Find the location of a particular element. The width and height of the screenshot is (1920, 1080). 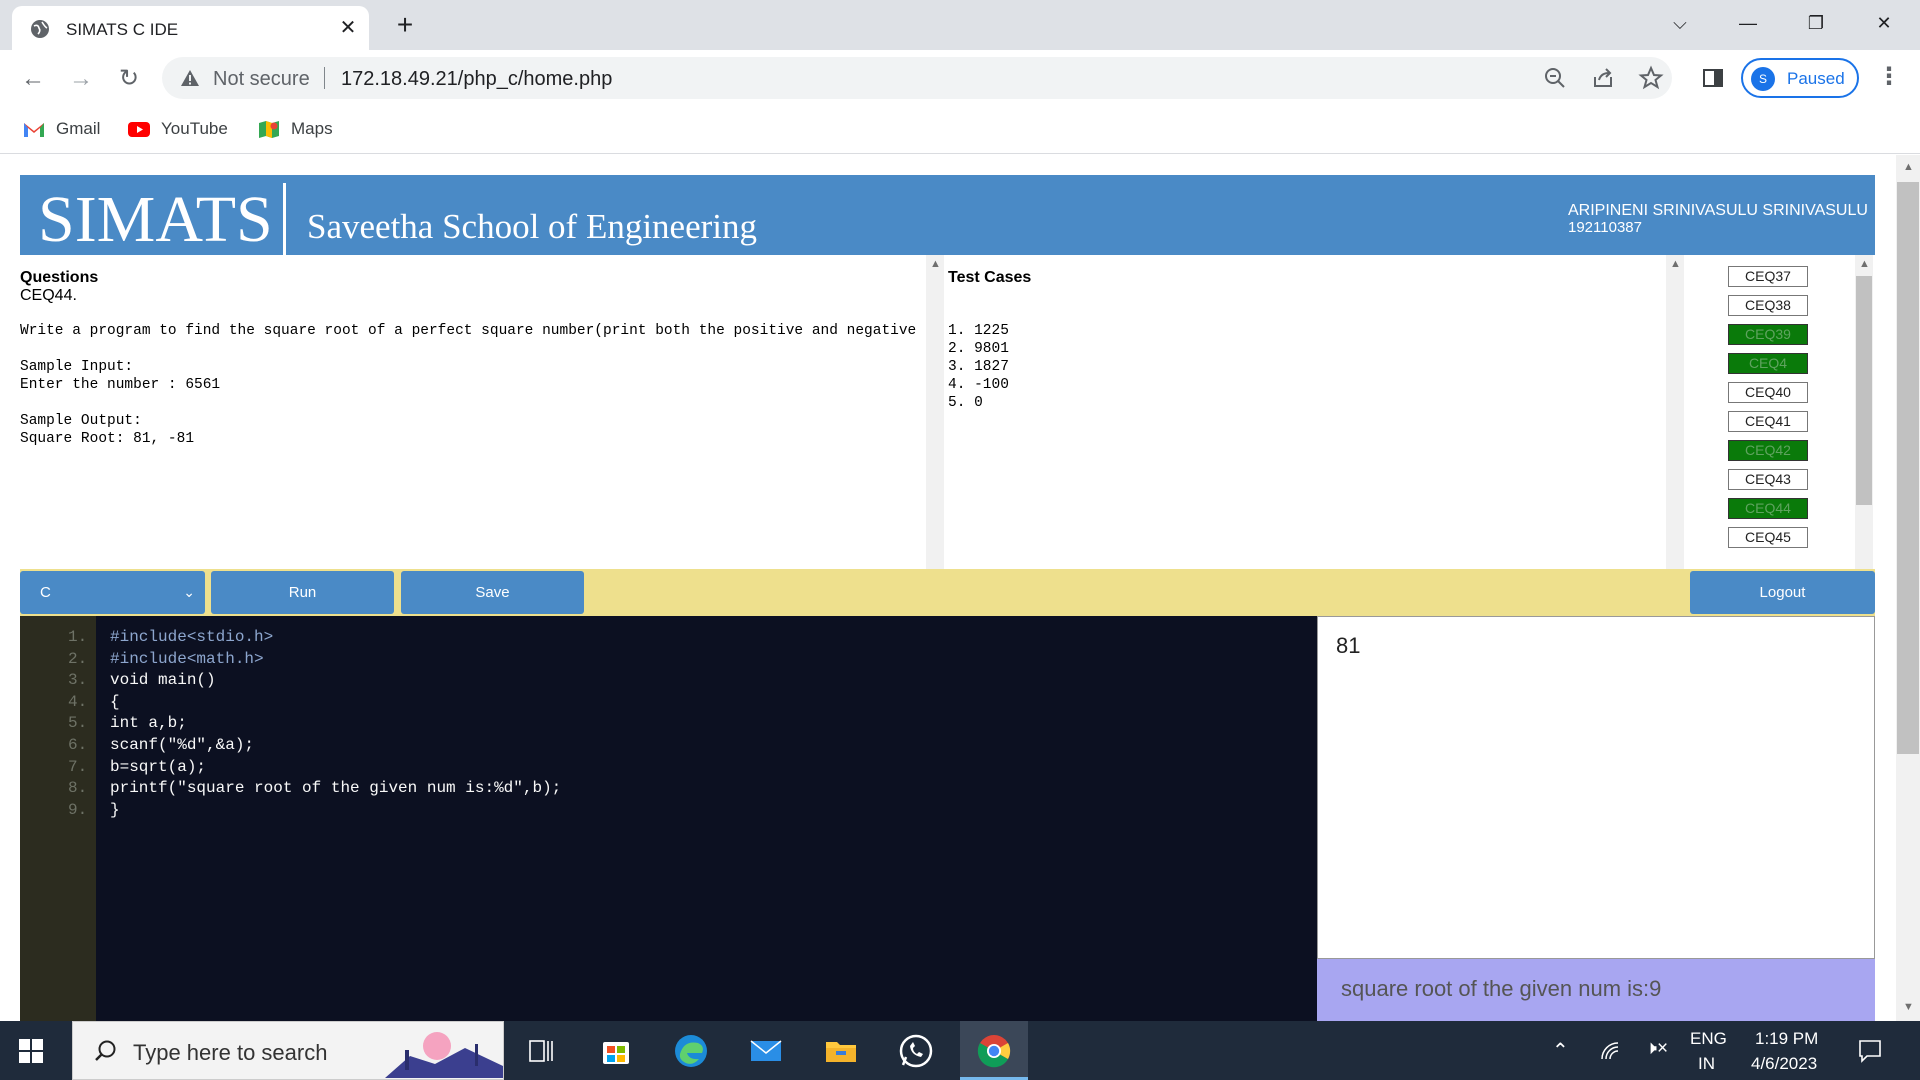

tab-search-chevron-icon: ⌵ is located at coordinates (1680, 23).